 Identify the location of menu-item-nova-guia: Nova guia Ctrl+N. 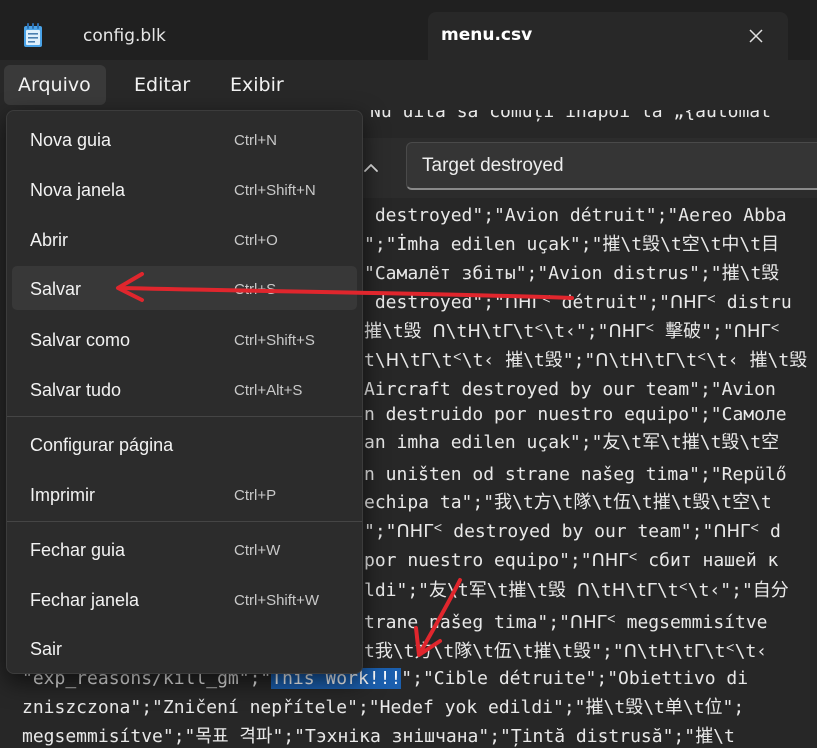
(184, 140).